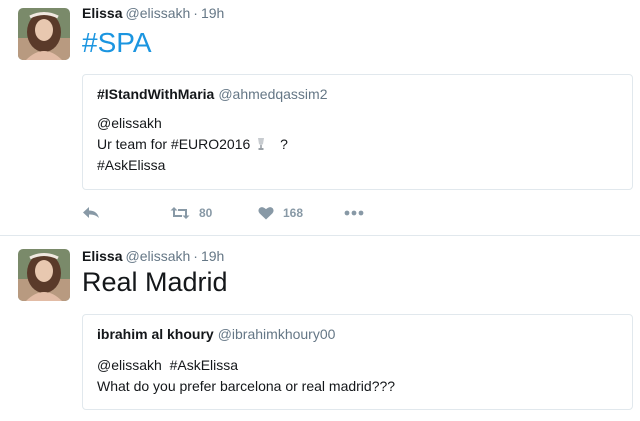 The height and width of the screenshot is (421, 640). I want to click on quote-line: Ur team for #EURO2016 ?, so click(192, 144).